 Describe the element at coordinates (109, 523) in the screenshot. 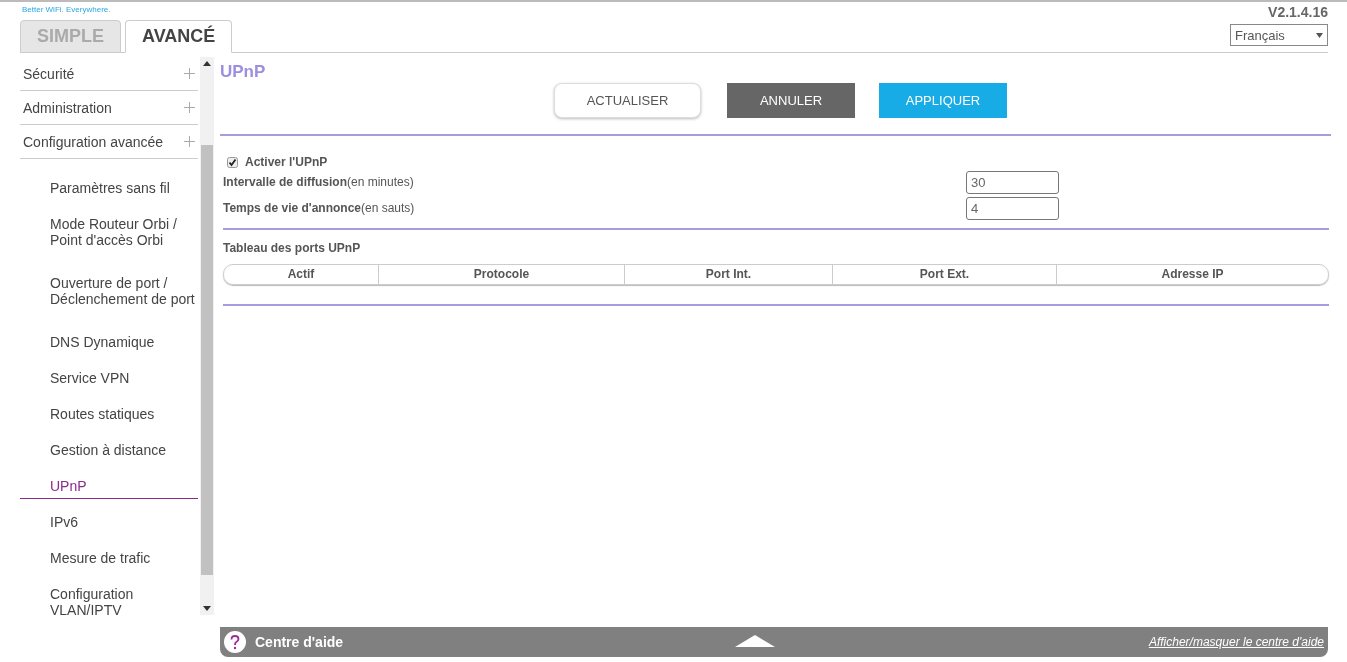

I see `sidebar-item: IPv6` at that location.